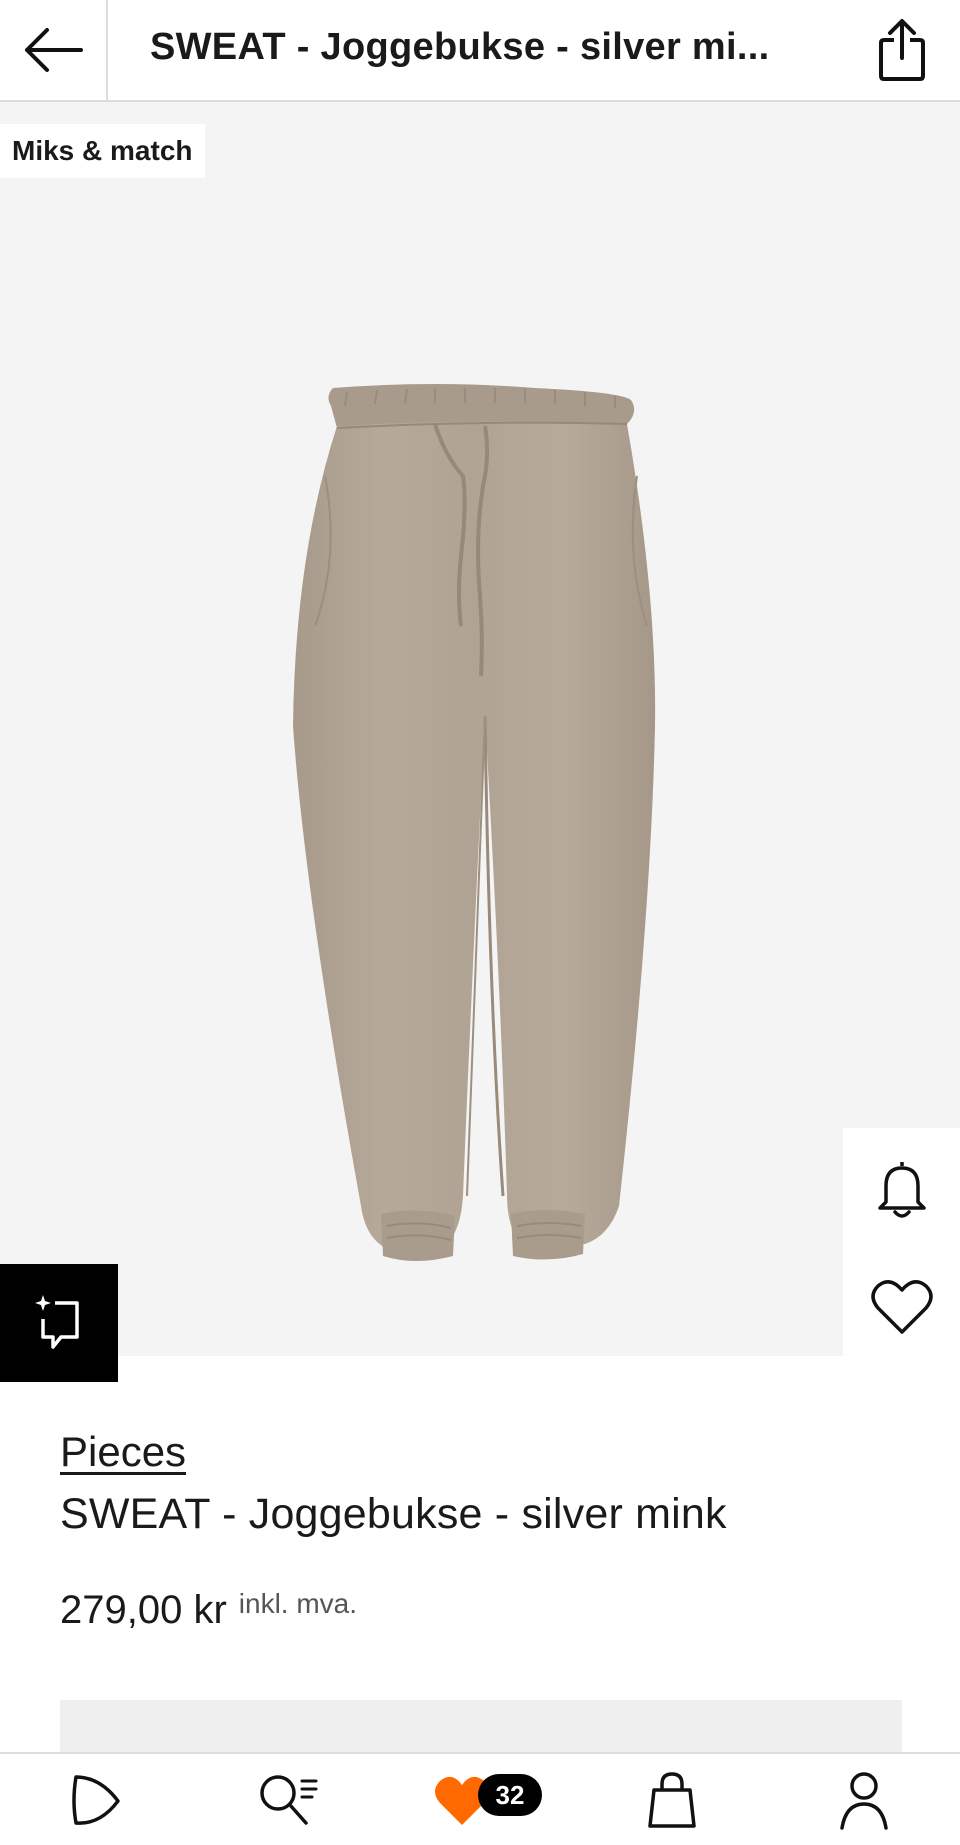 The image size is (960, 1845). I want to click on share-button, so click(902, 50).